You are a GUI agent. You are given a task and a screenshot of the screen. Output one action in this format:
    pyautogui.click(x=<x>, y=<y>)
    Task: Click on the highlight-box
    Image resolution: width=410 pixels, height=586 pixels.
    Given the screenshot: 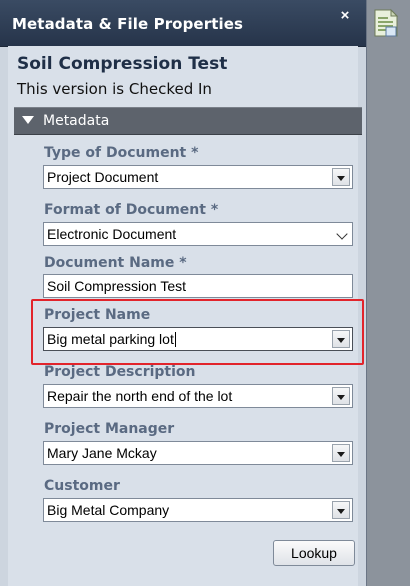 What is the action you would take?
    pyautogui.click(x=197, y=332)
    